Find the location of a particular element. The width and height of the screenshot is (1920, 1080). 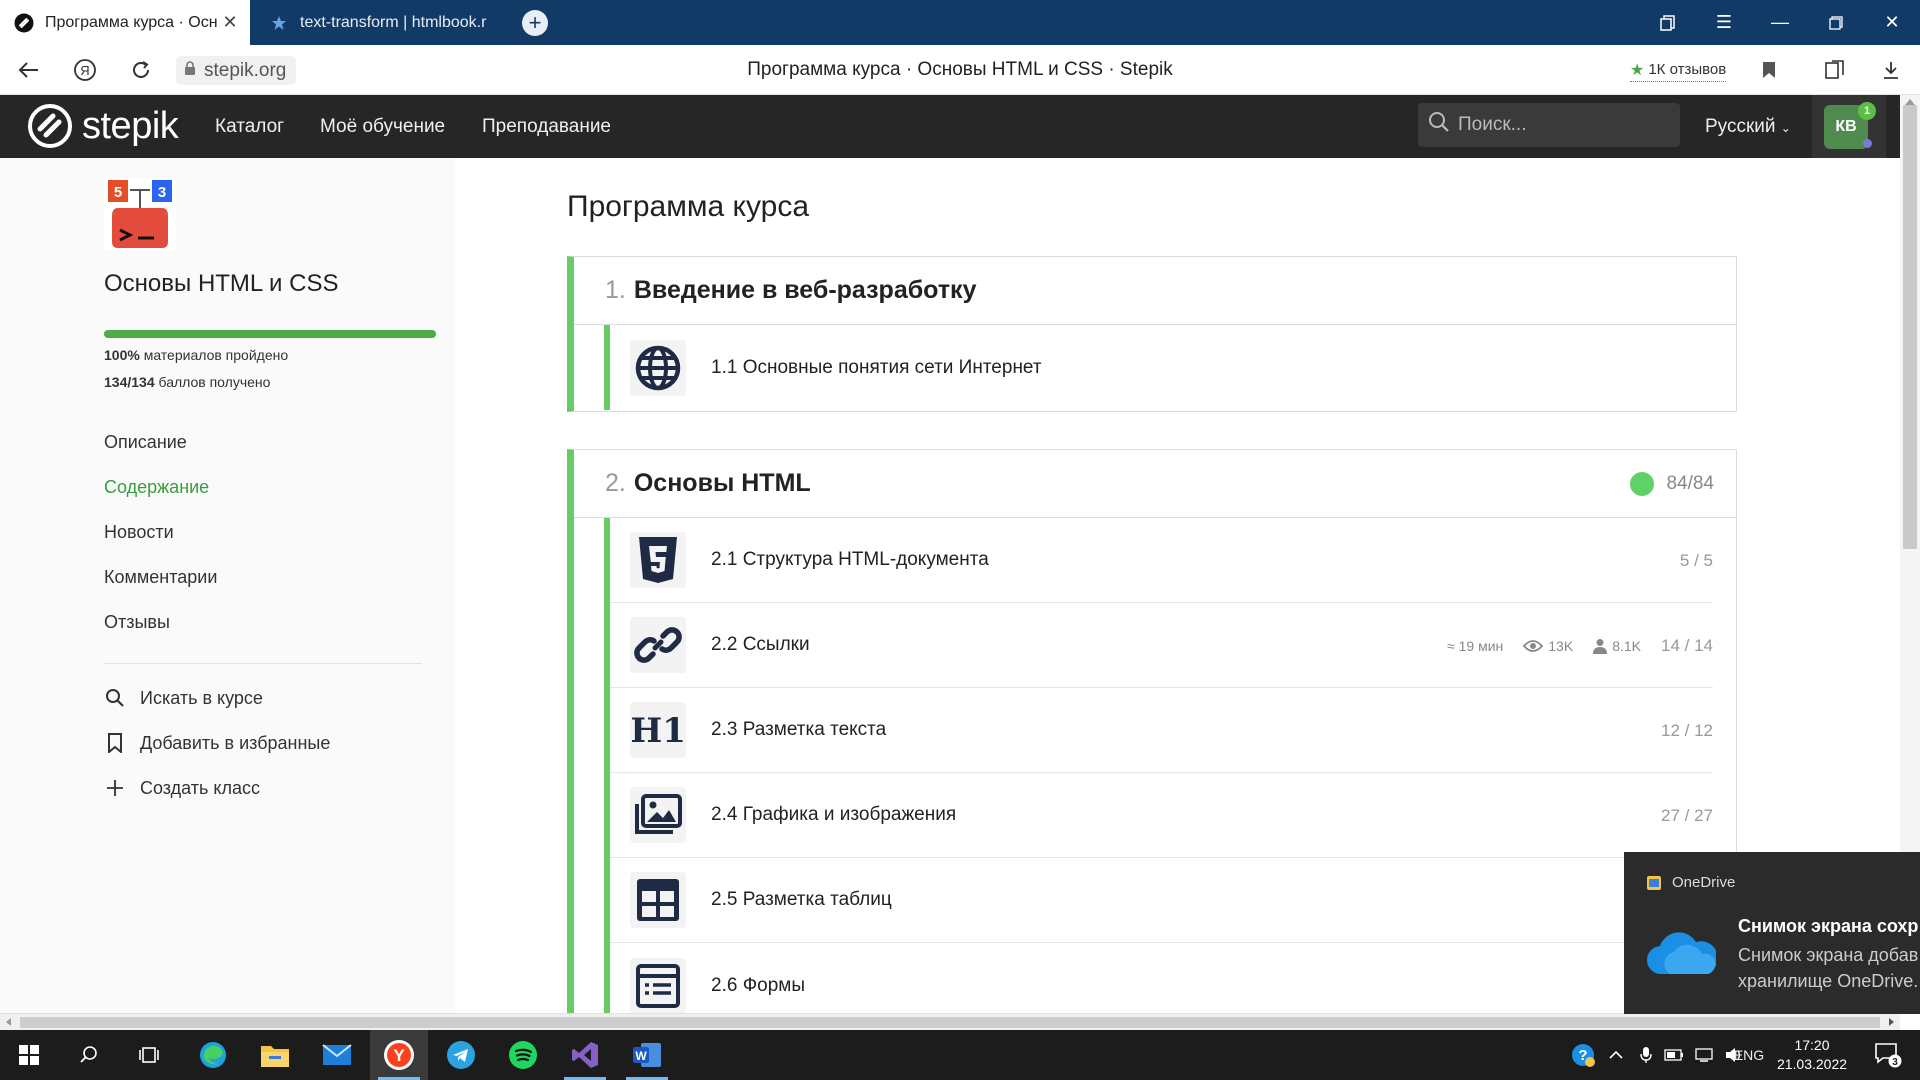

language-label: Русский is located at coordinates (1740, 126).